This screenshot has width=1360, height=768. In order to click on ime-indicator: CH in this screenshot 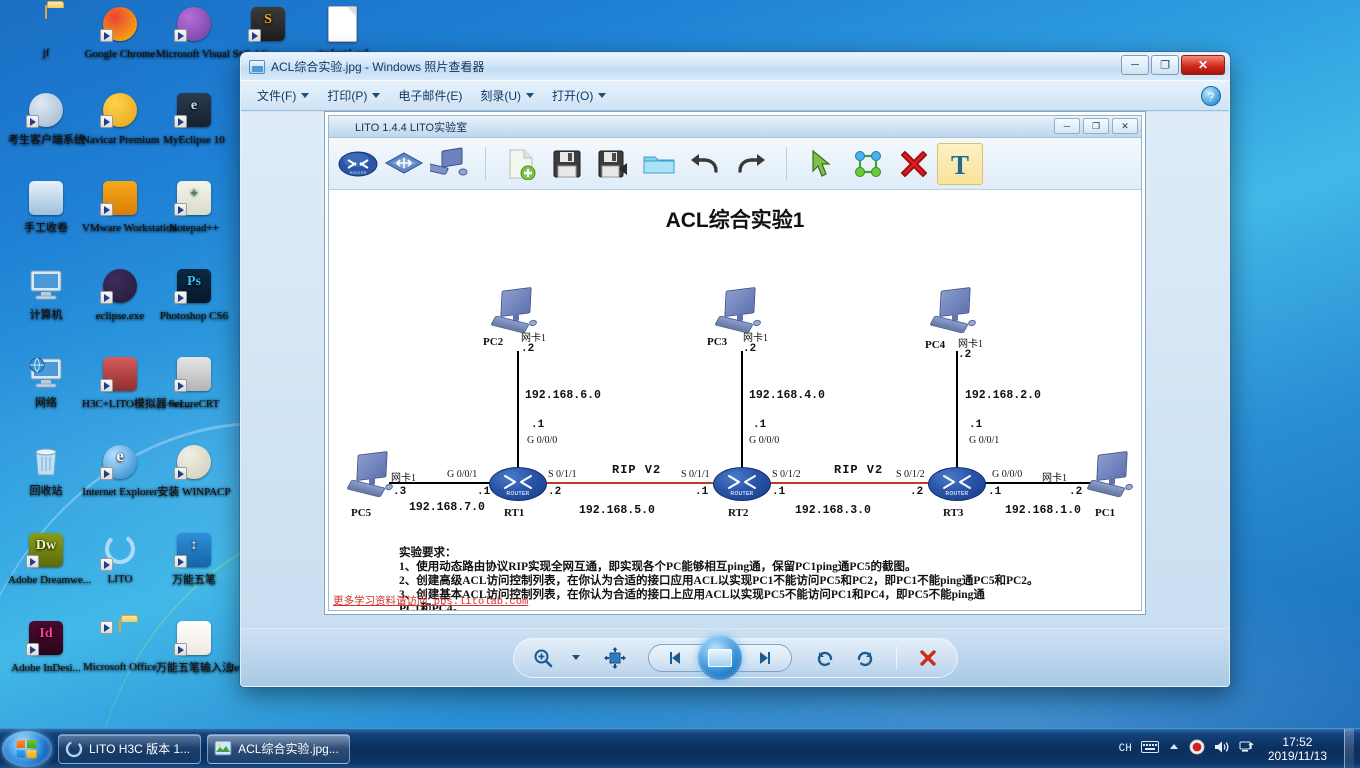, I will do `click(1125, 749)`.